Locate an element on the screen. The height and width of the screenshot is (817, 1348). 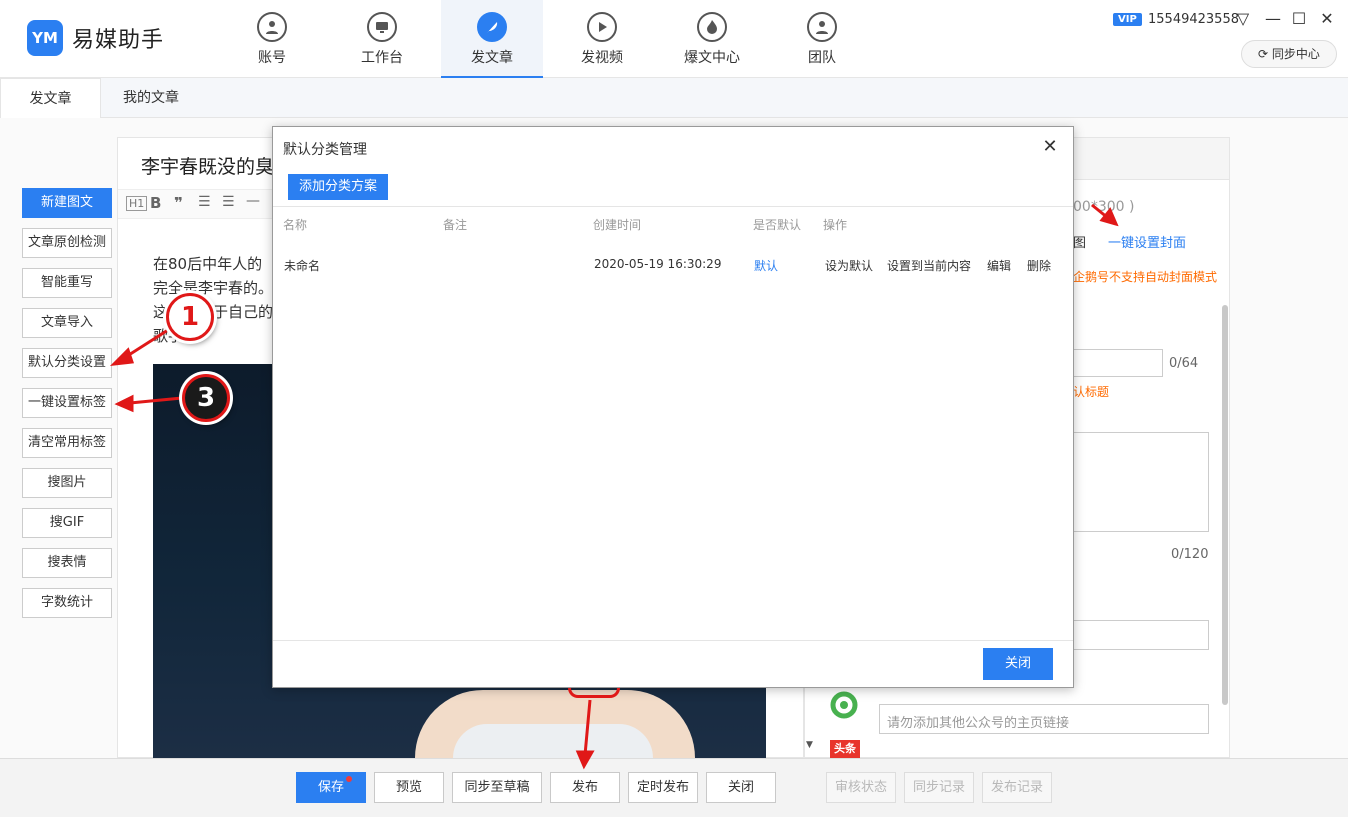
annotation-number: 3 is located at coordinates (206, 398).